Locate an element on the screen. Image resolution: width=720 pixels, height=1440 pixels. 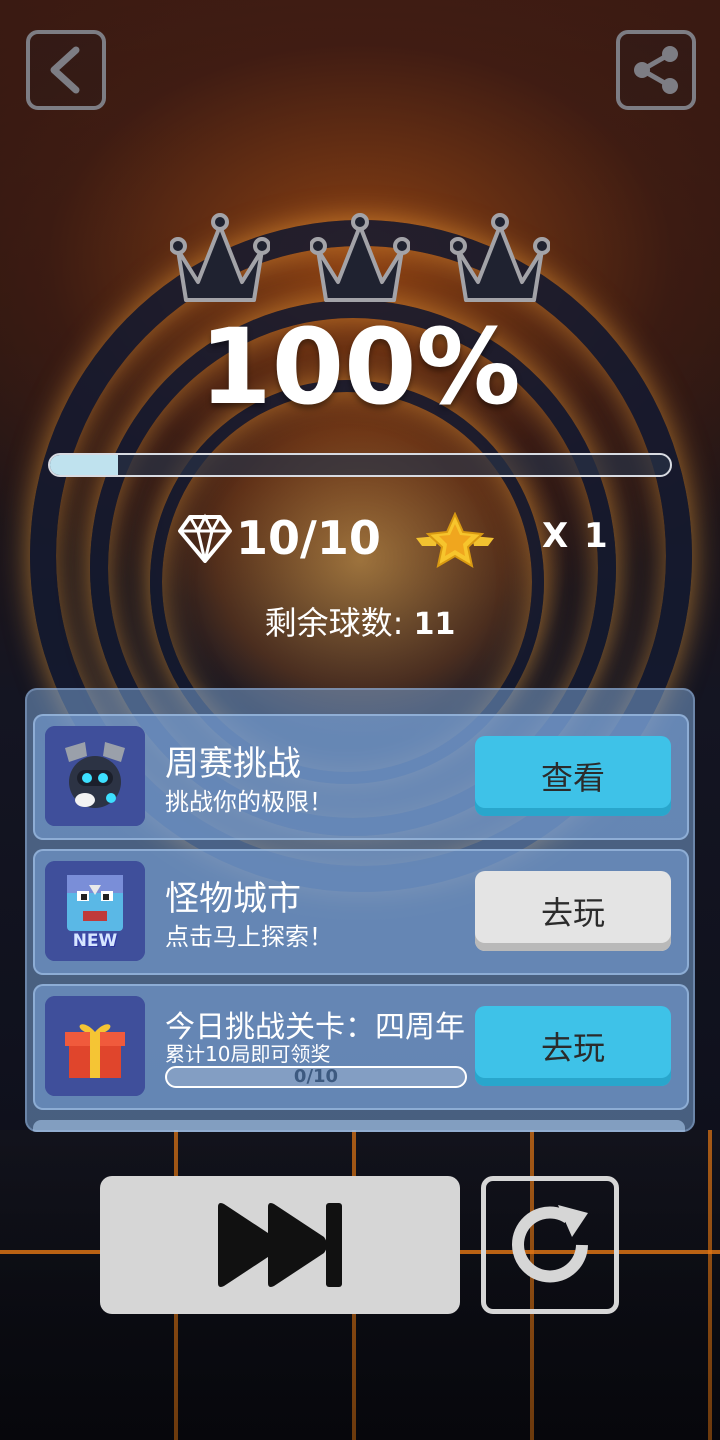
challenge-progress-label: 0/10 is located at coordinates (316, 1076).